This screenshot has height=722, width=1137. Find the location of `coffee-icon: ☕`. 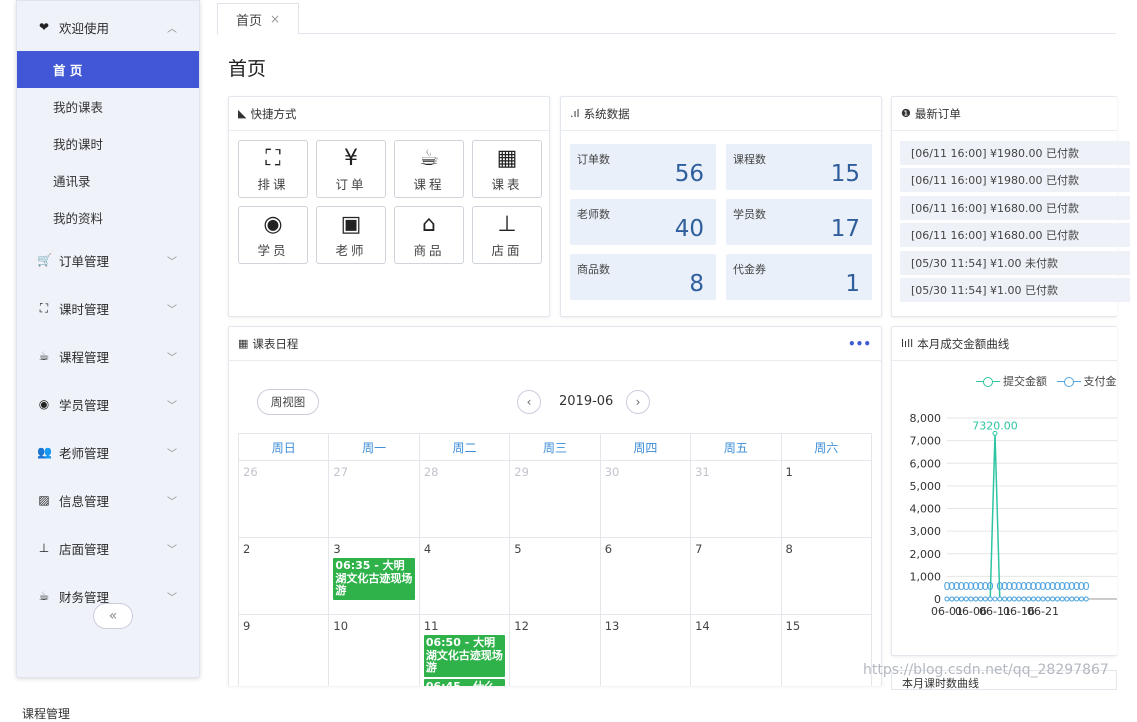

coffee-icon: ☕ is located at coordinates (429, 158).